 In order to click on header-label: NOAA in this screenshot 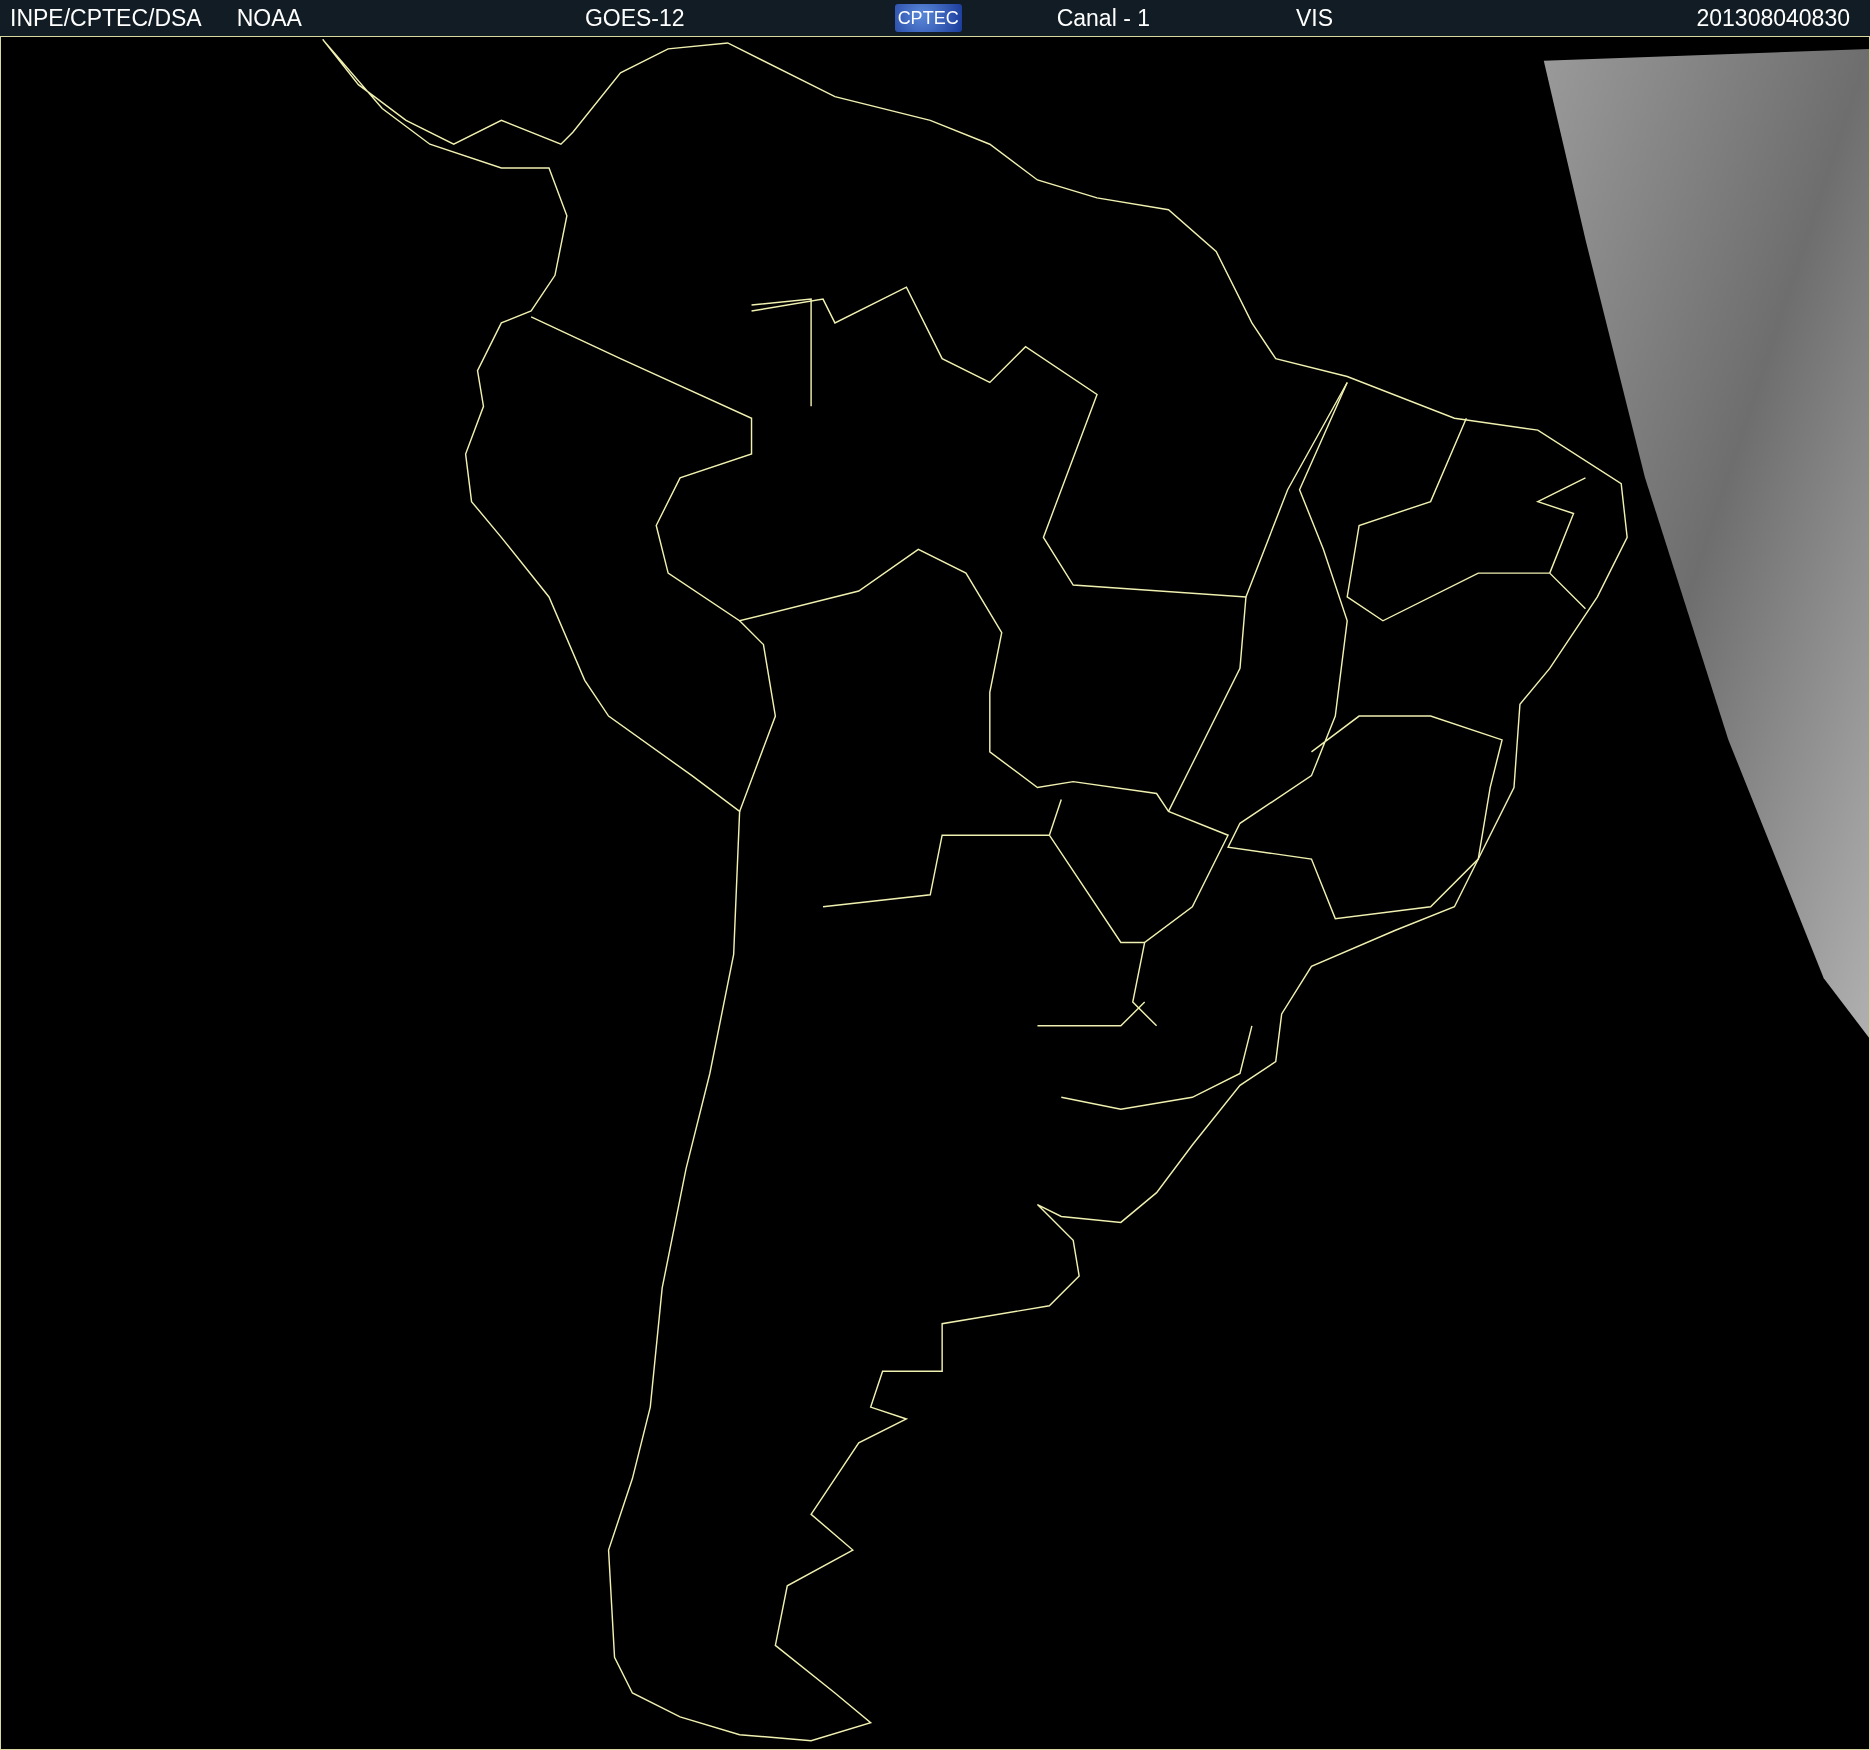, I will do `click(269, 18)`.